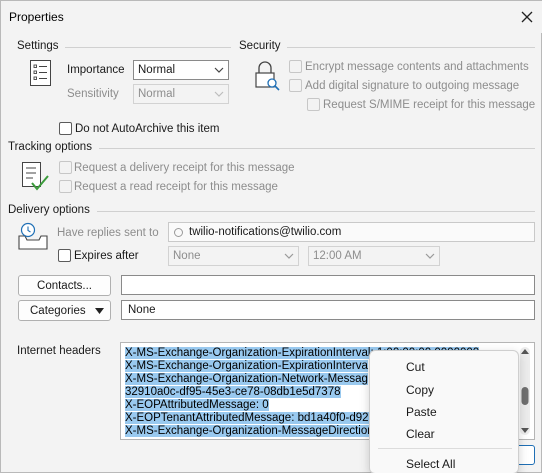  Describe the element at coordinates (411, 47) in the screenshot. I see `security-divider` at that location.